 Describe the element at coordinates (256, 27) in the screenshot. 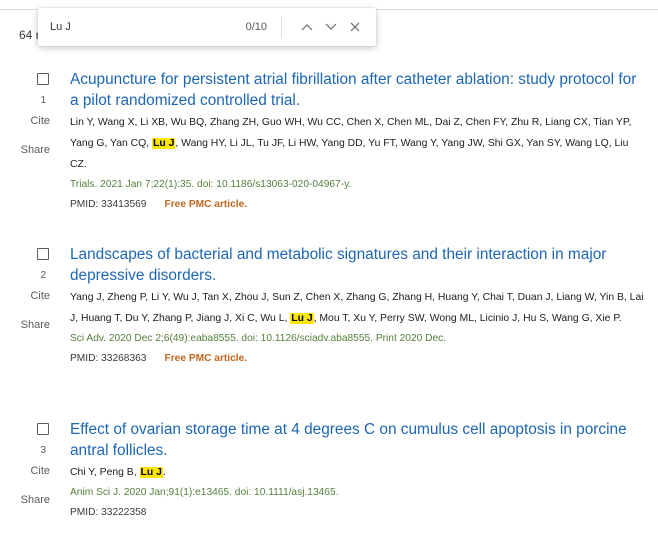

I see `find-match-count: 0/10` at that location.